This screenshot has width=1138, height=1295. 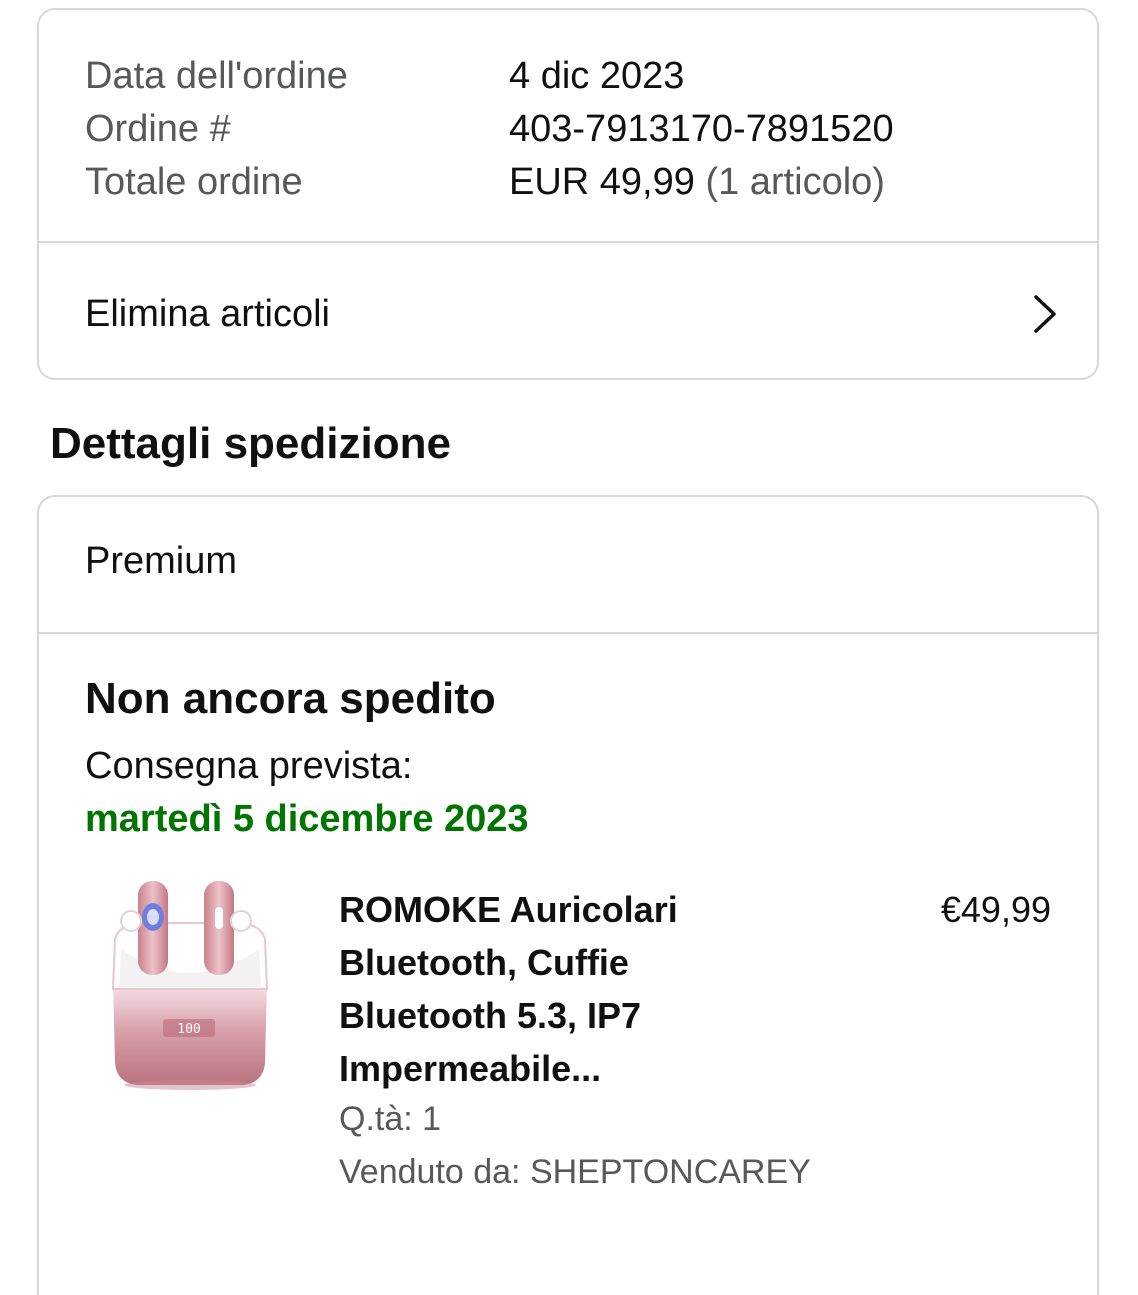 I want to click on chevron-right-icon, so click(x=1045, y=314).